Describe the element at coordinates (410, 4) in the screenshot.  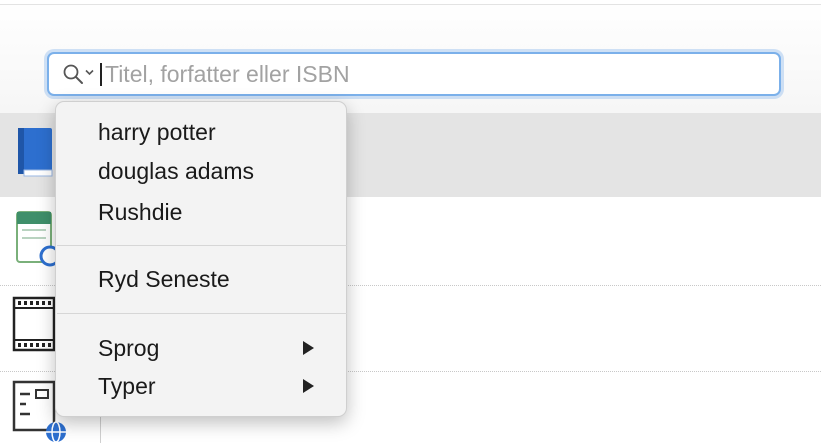
I see `toolbar-divider` at that location.